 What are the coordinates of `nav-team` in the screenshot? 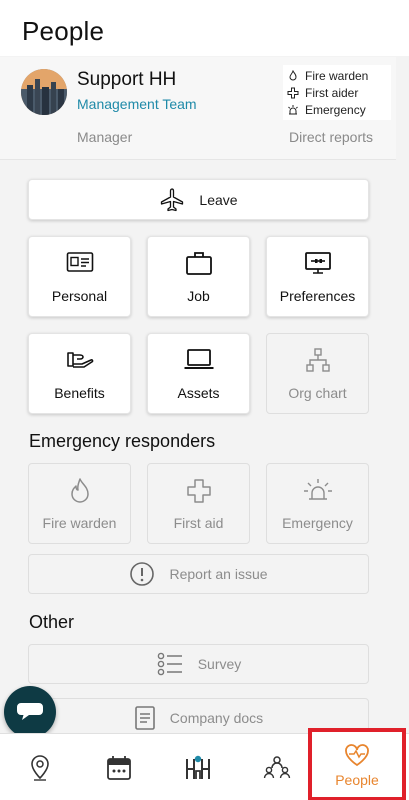 It's located at (277, 767).